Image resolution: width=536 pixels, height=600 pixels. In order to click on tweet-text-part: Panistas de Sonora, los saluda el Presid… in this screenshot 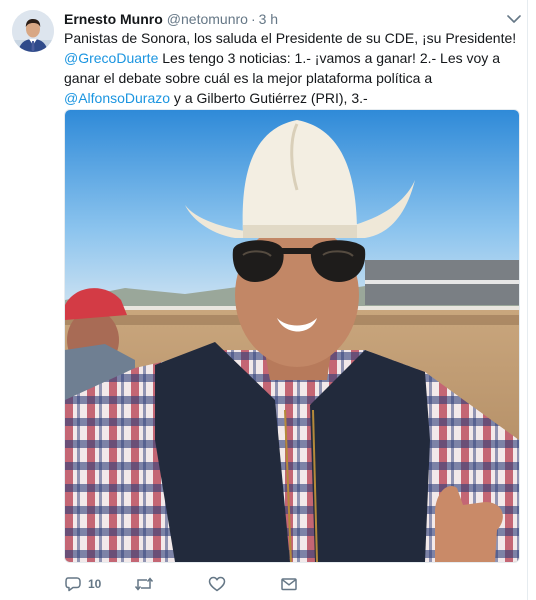, I will do `click(290, 38)`.